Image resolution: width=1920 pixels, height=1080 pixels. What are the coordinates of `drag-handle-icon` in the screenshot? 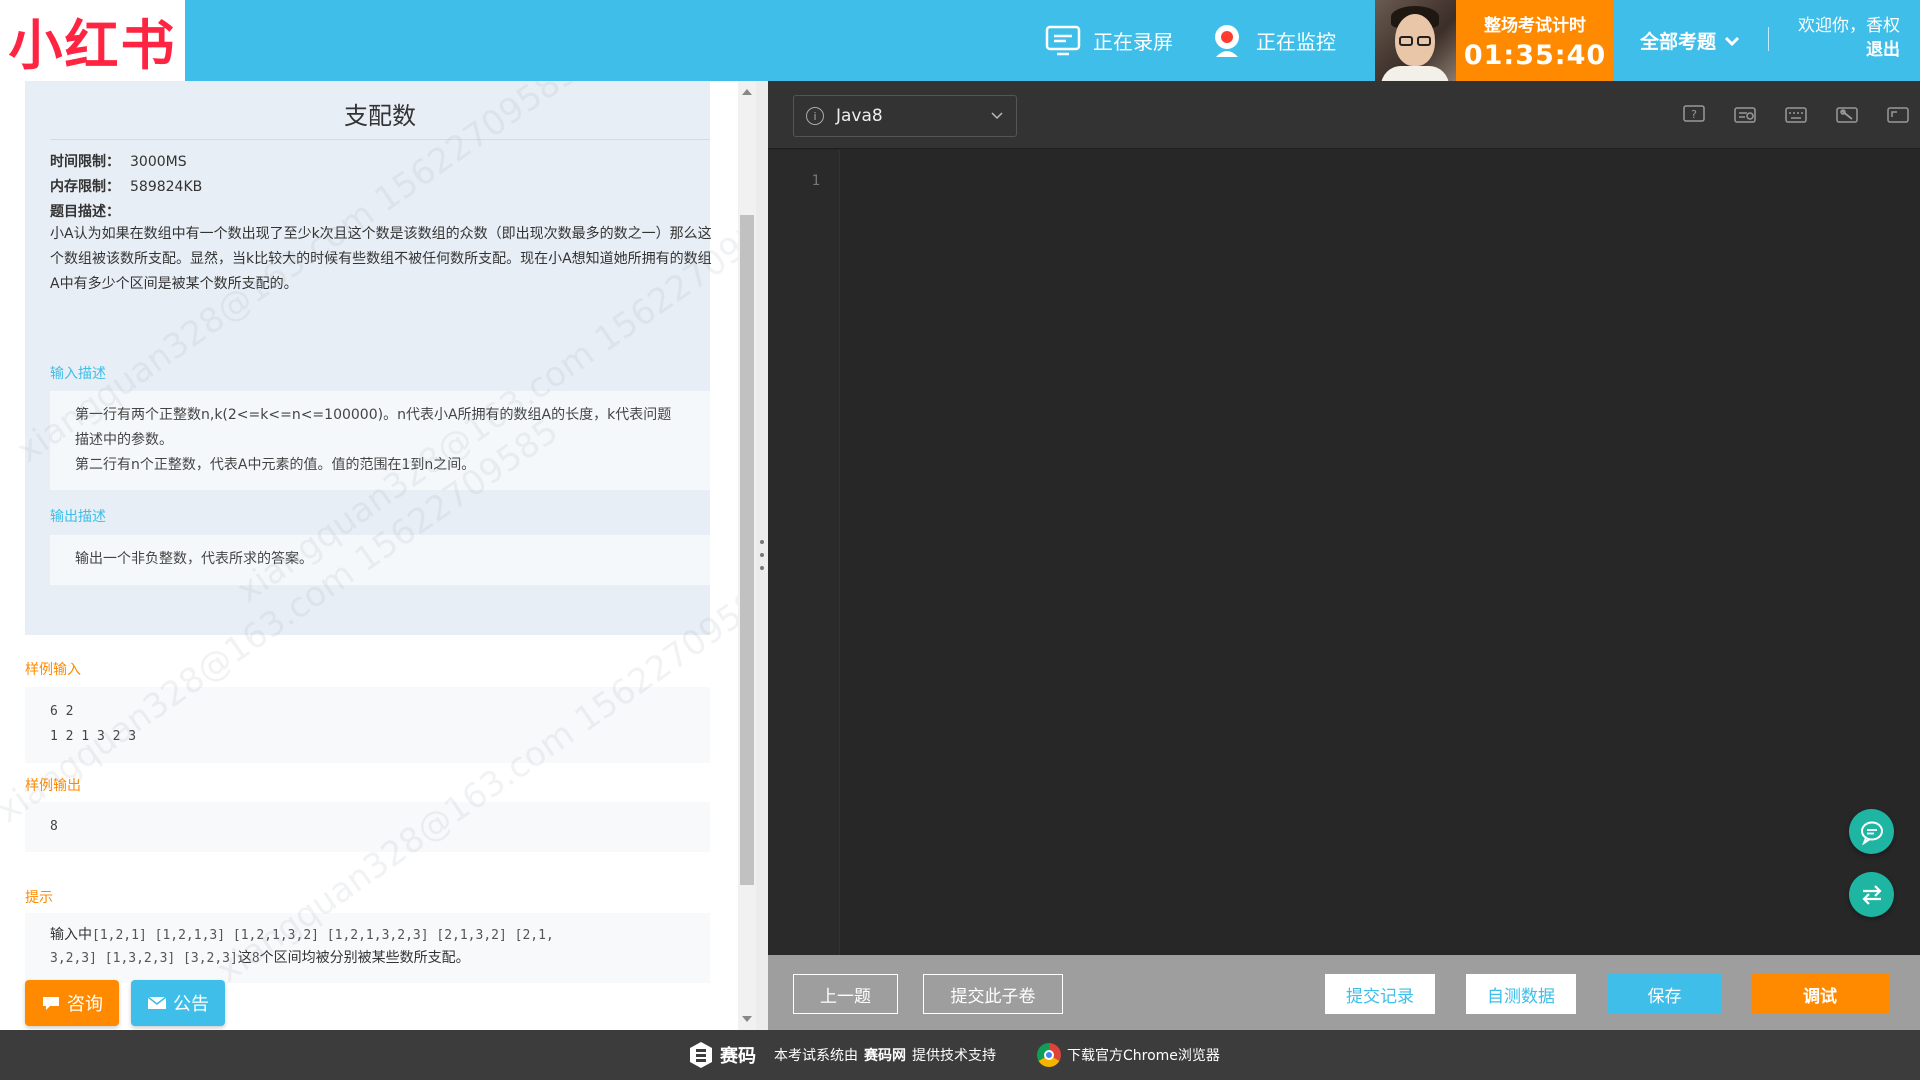 It's located at (762, 555).